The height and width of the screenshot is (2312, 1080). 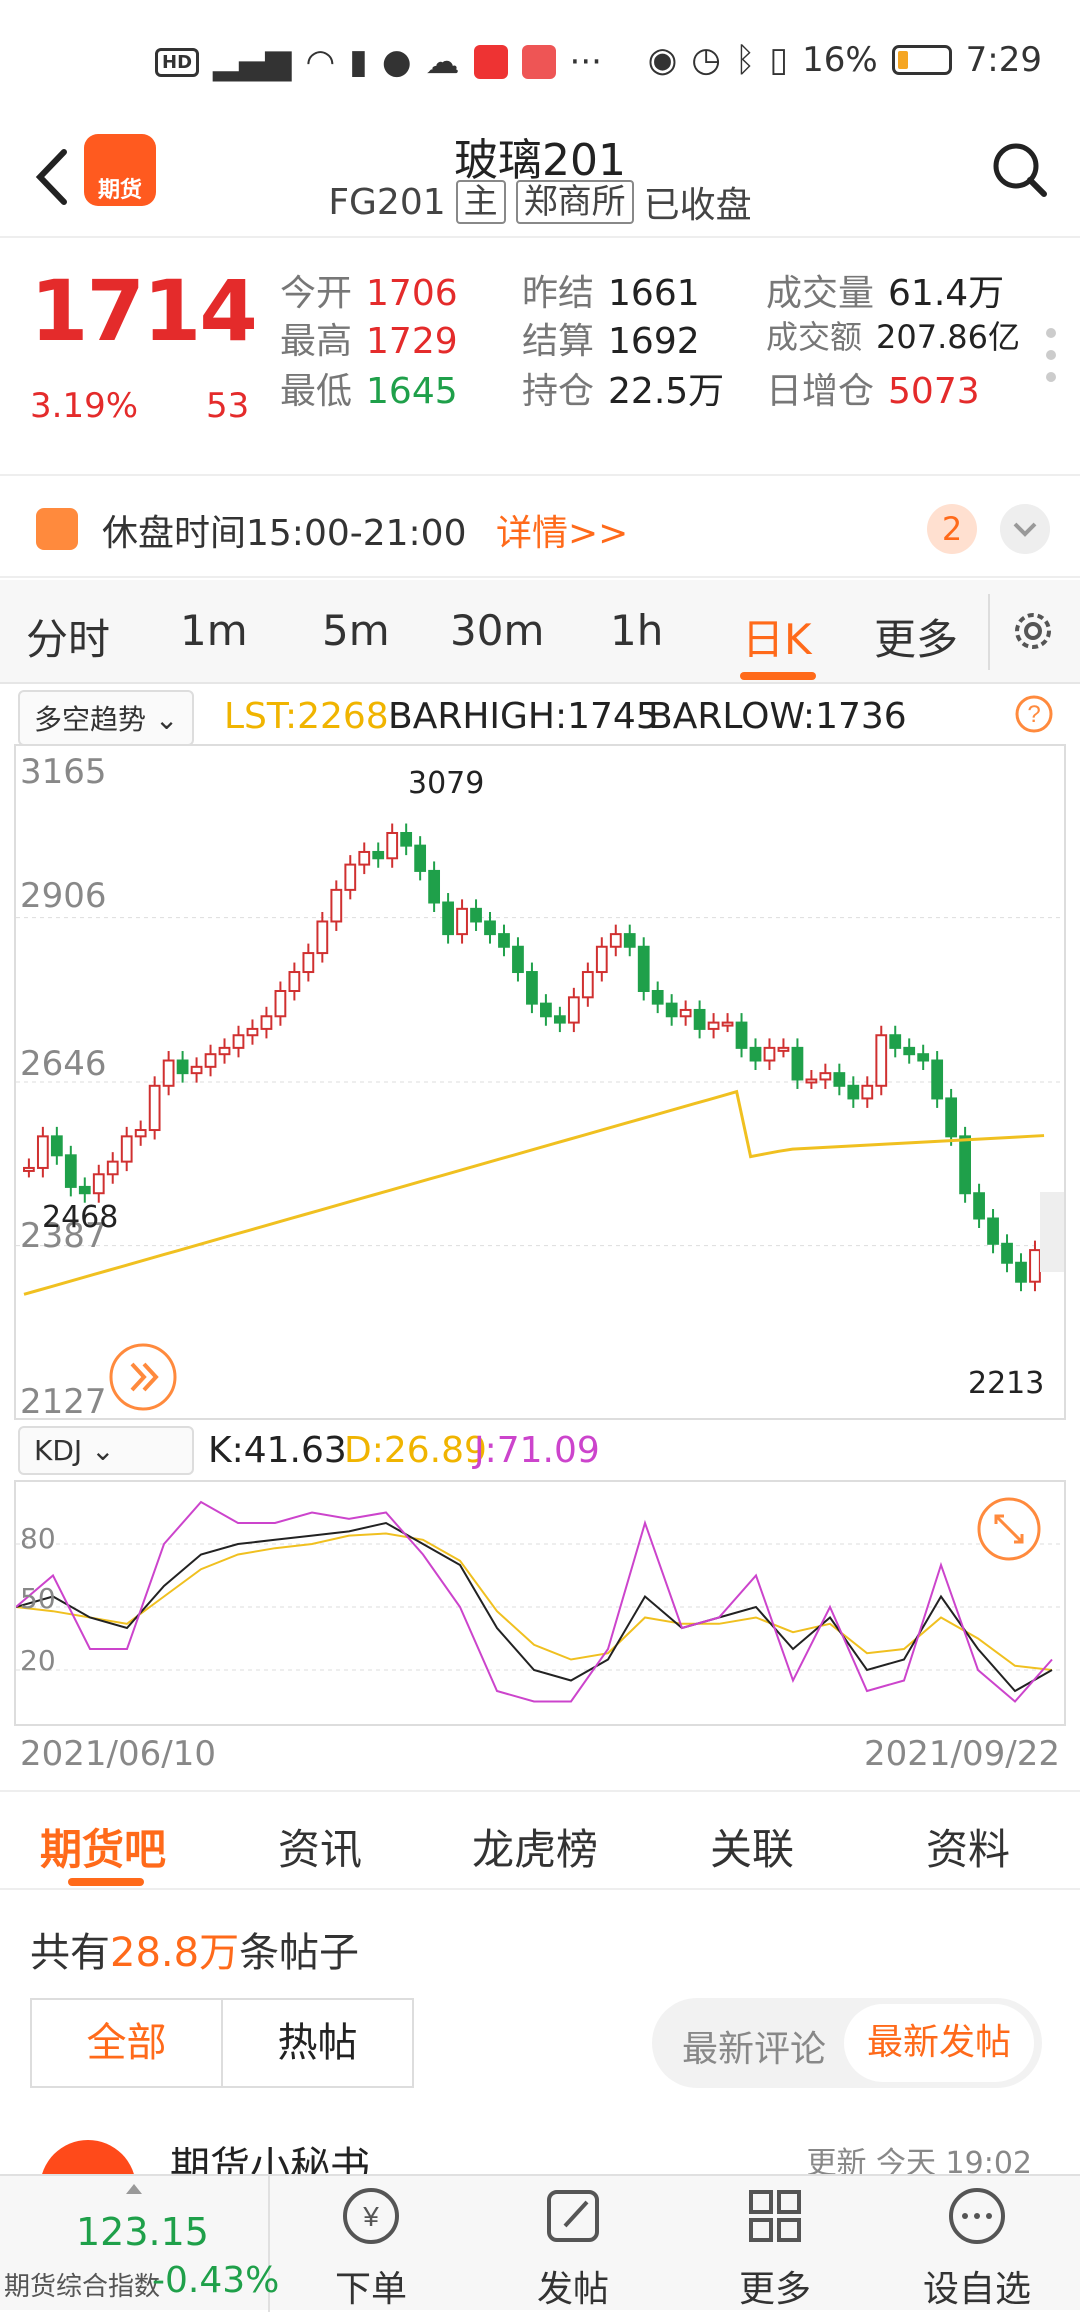 I want to click on quote-field: 成交额 207.86亿, so click(x=893, y=335).